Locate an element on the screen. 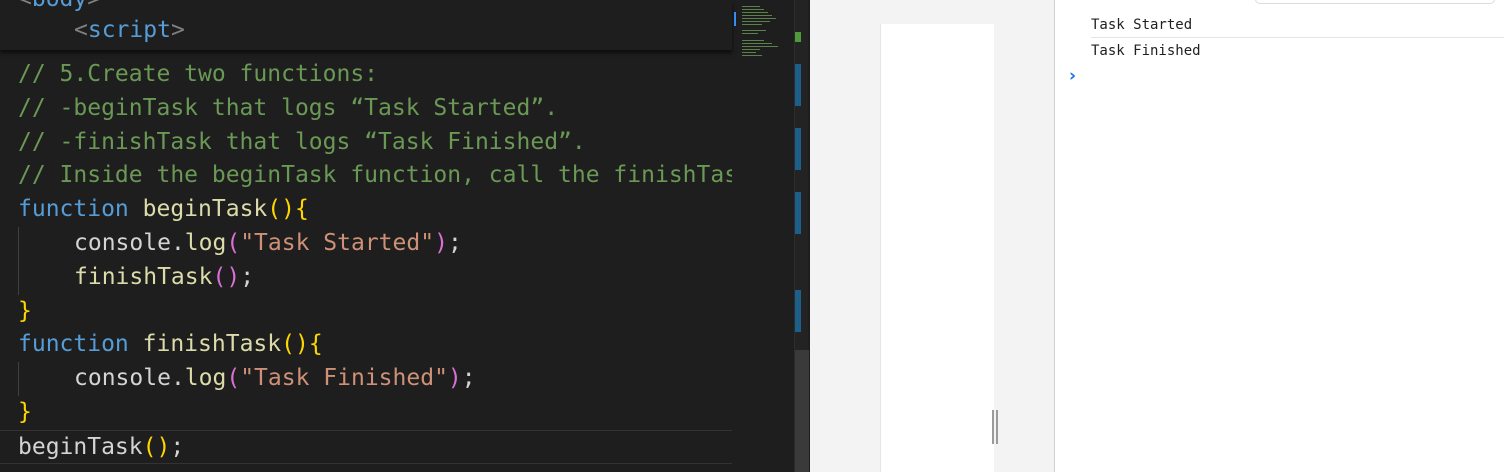 The height and width of the screenshot is (472, 1504). code-line: // -beginTask that logs “Task Started”. is located at coordinates (366, 109).